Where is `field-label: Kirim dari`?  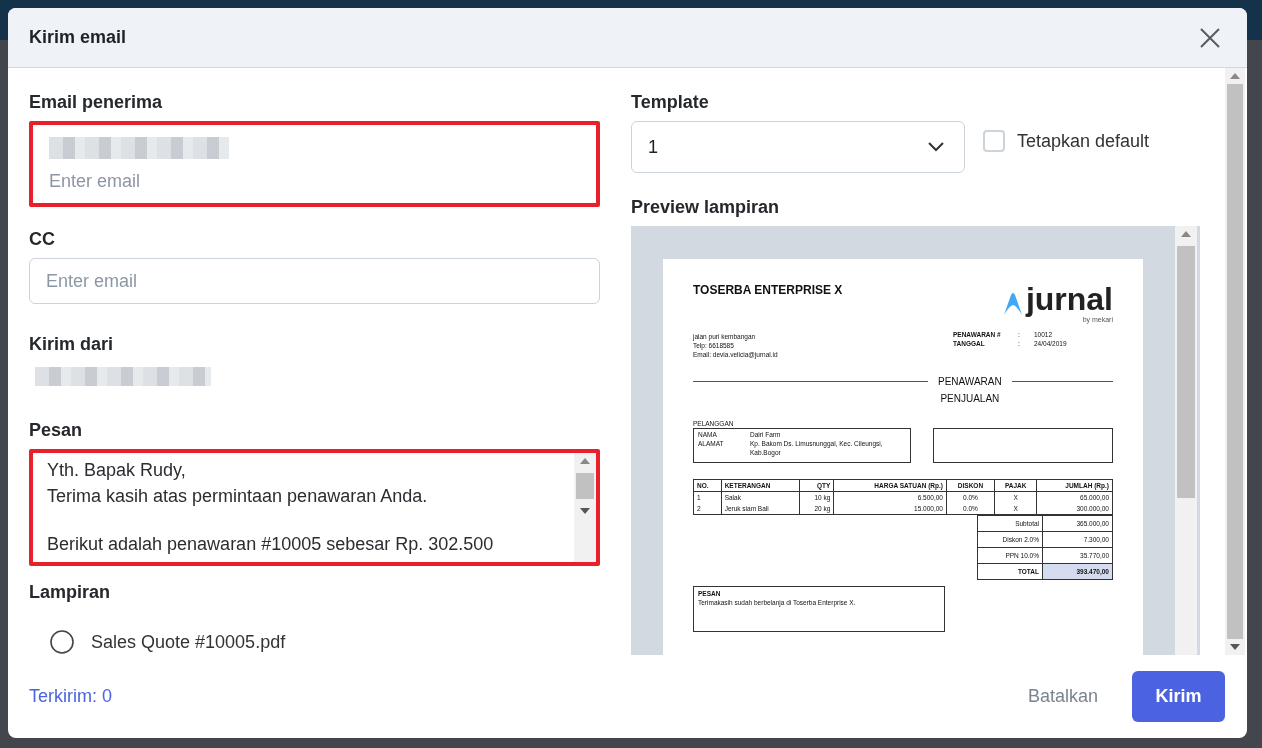
field-label: Kirim dari is located at coordinates (72, 345).